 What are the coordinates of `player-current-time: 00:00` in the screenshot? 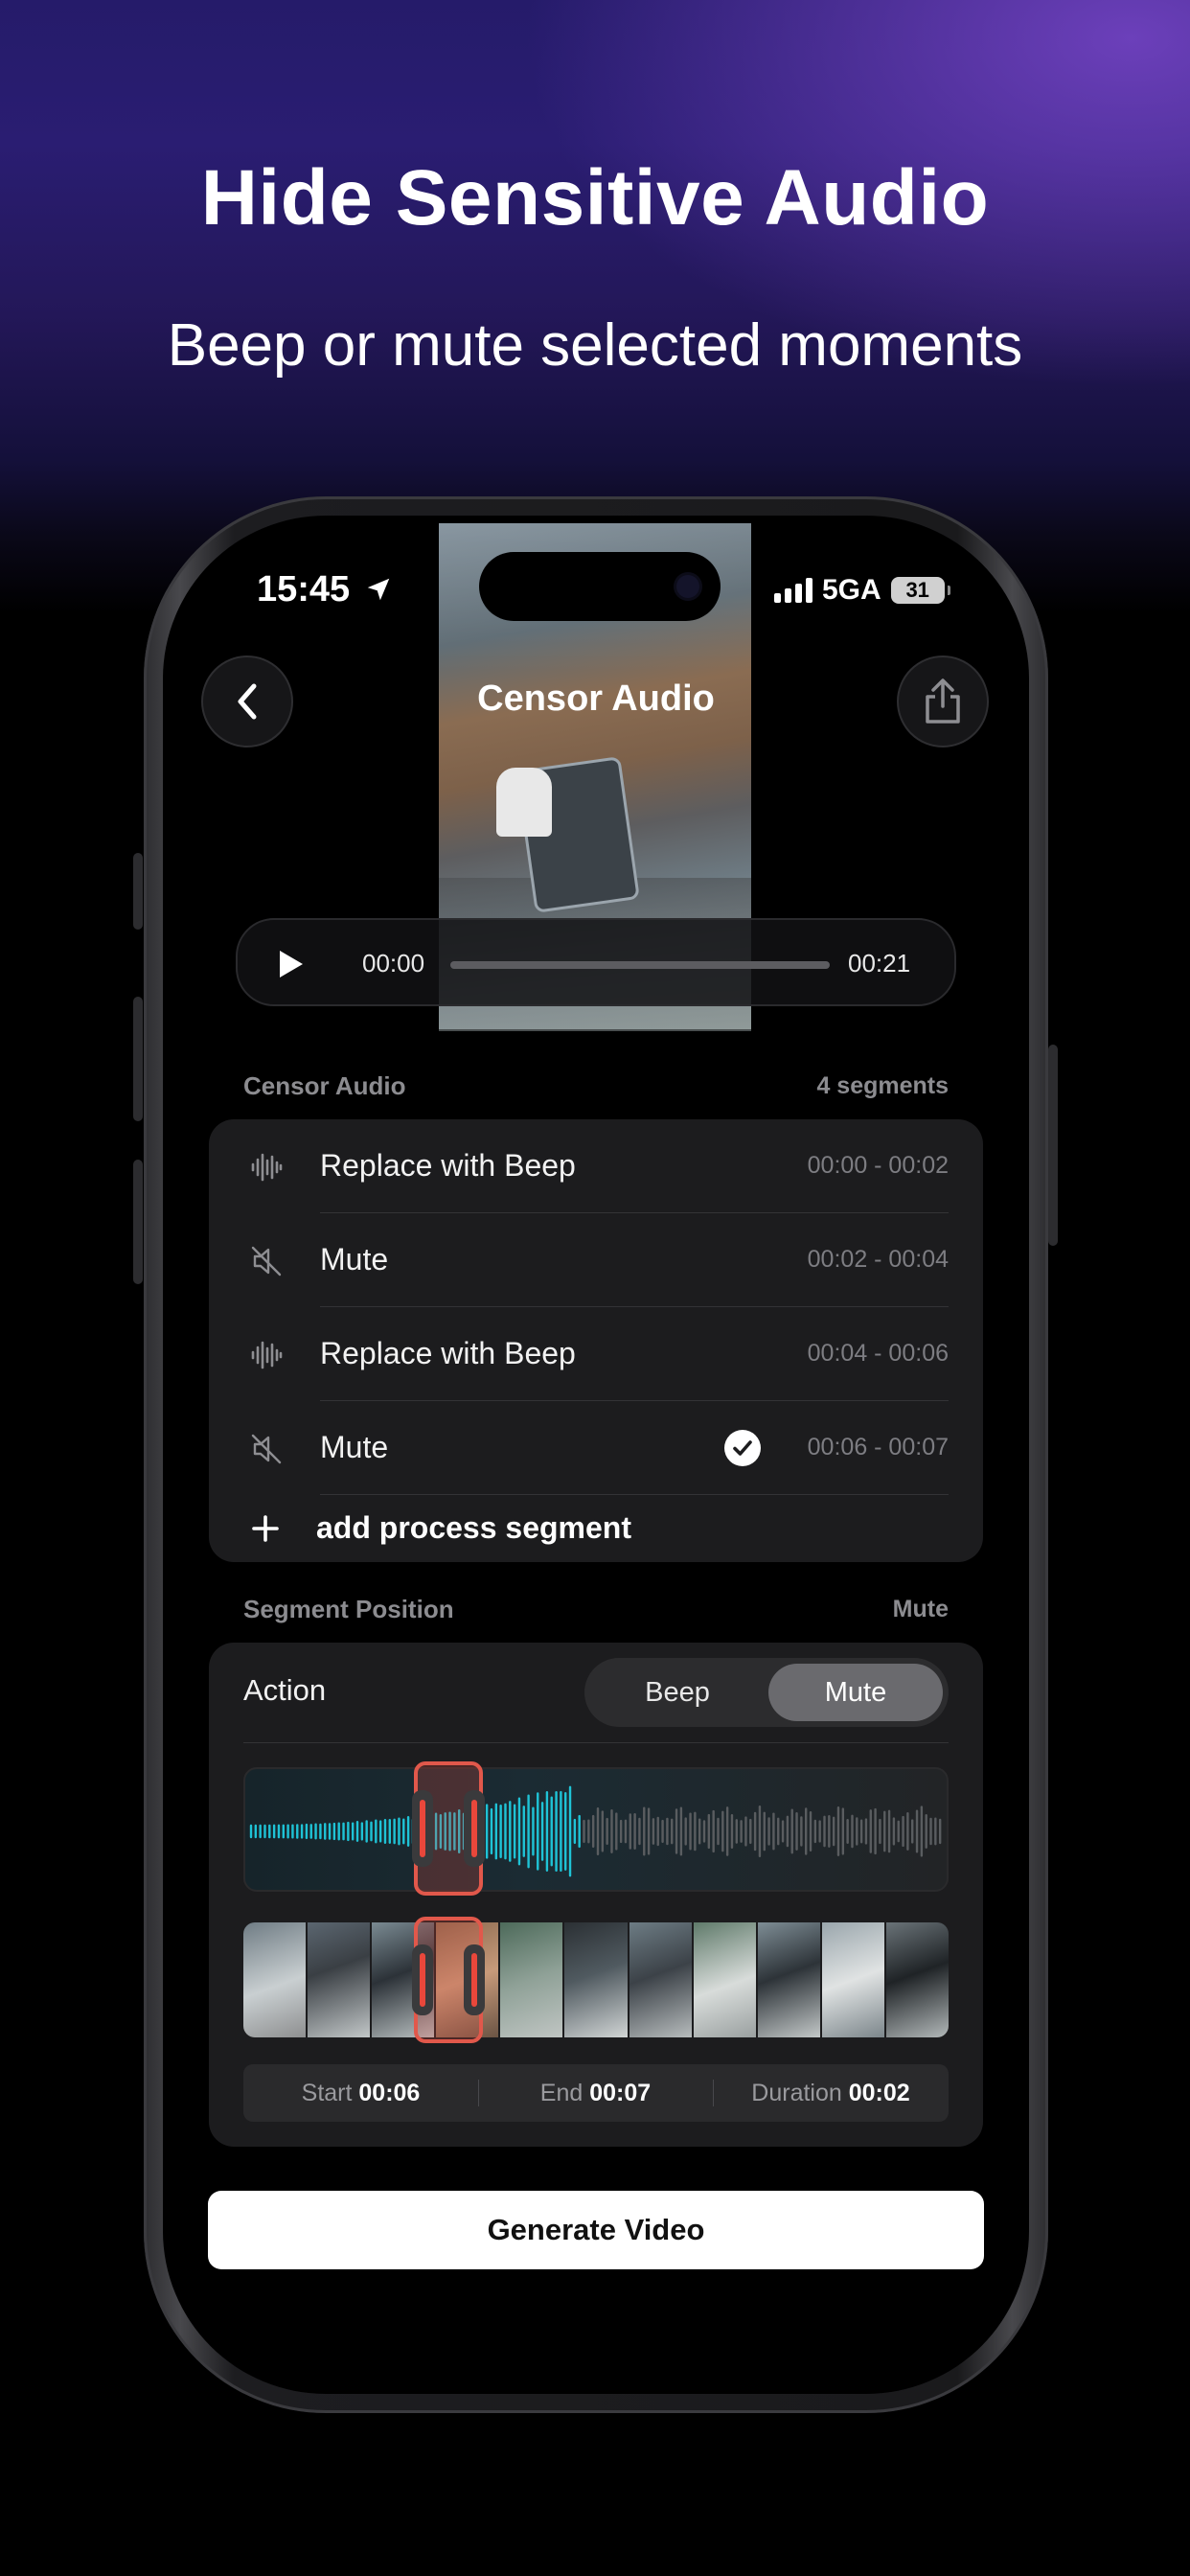 It's located at (394, 963).